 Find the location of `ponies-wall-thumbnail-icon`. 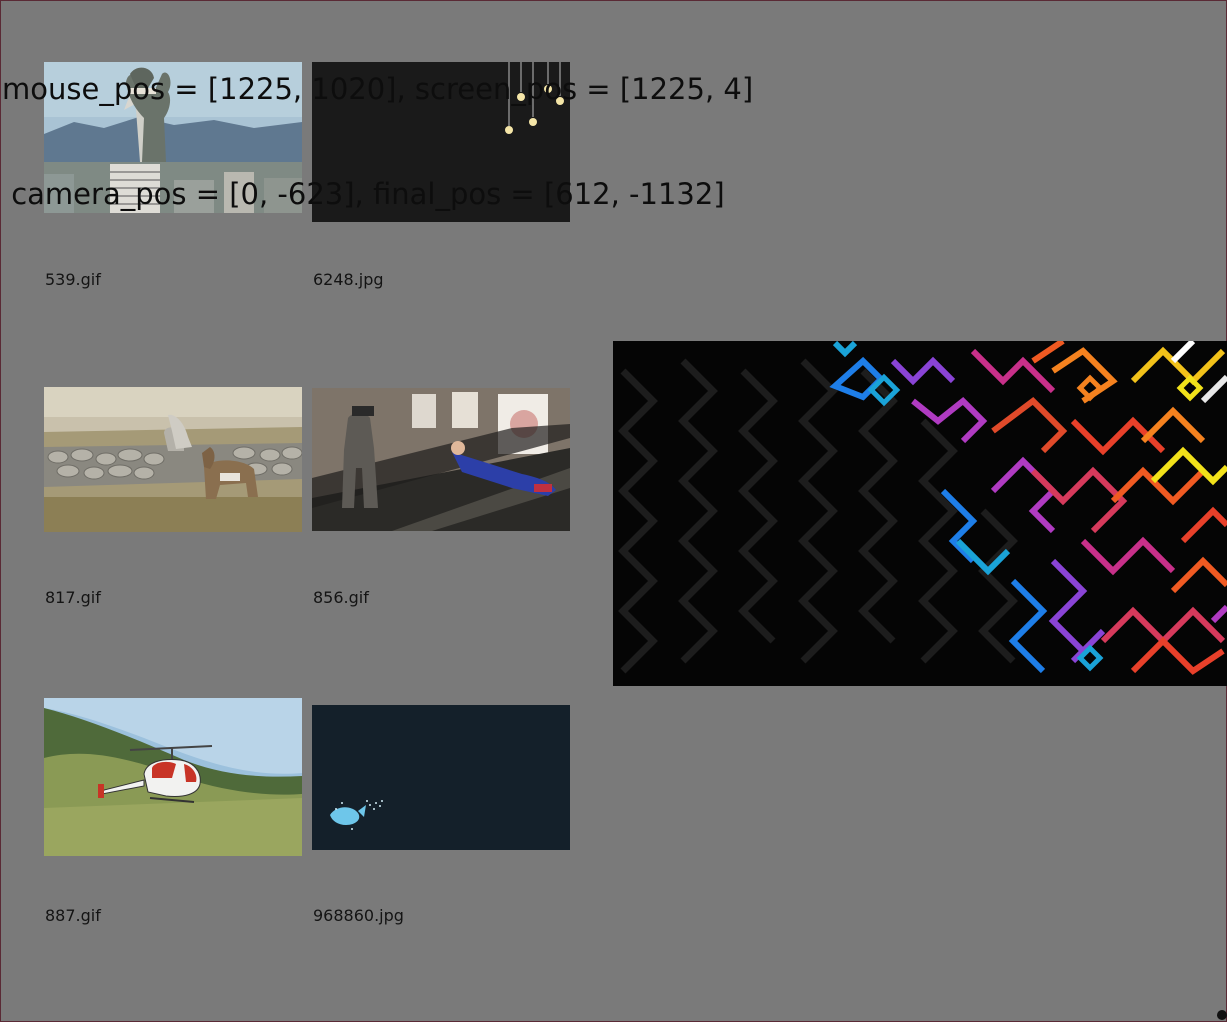

ponies-wall-thumbnail-icon is located at coordinates (173, 459).